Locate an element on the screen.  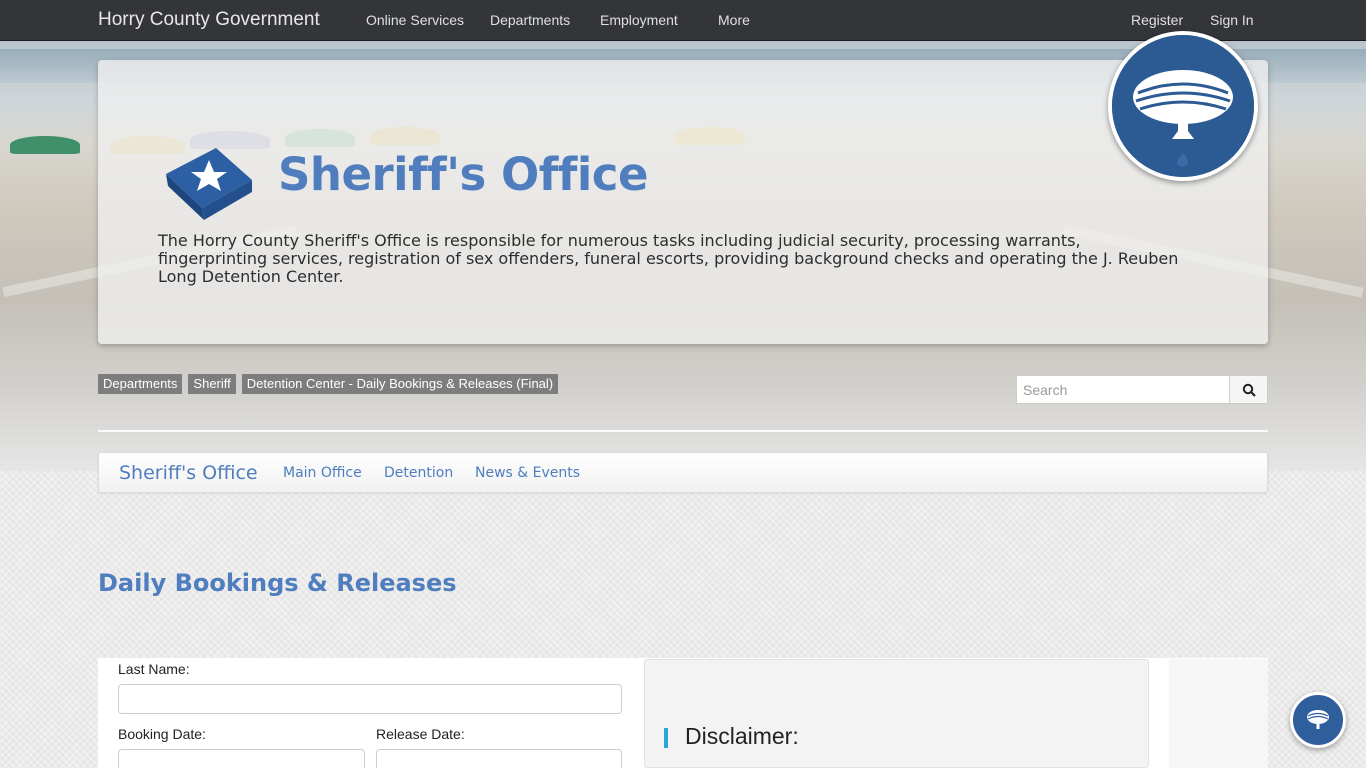
star-badge-icon is located at coordinates (208, 183).